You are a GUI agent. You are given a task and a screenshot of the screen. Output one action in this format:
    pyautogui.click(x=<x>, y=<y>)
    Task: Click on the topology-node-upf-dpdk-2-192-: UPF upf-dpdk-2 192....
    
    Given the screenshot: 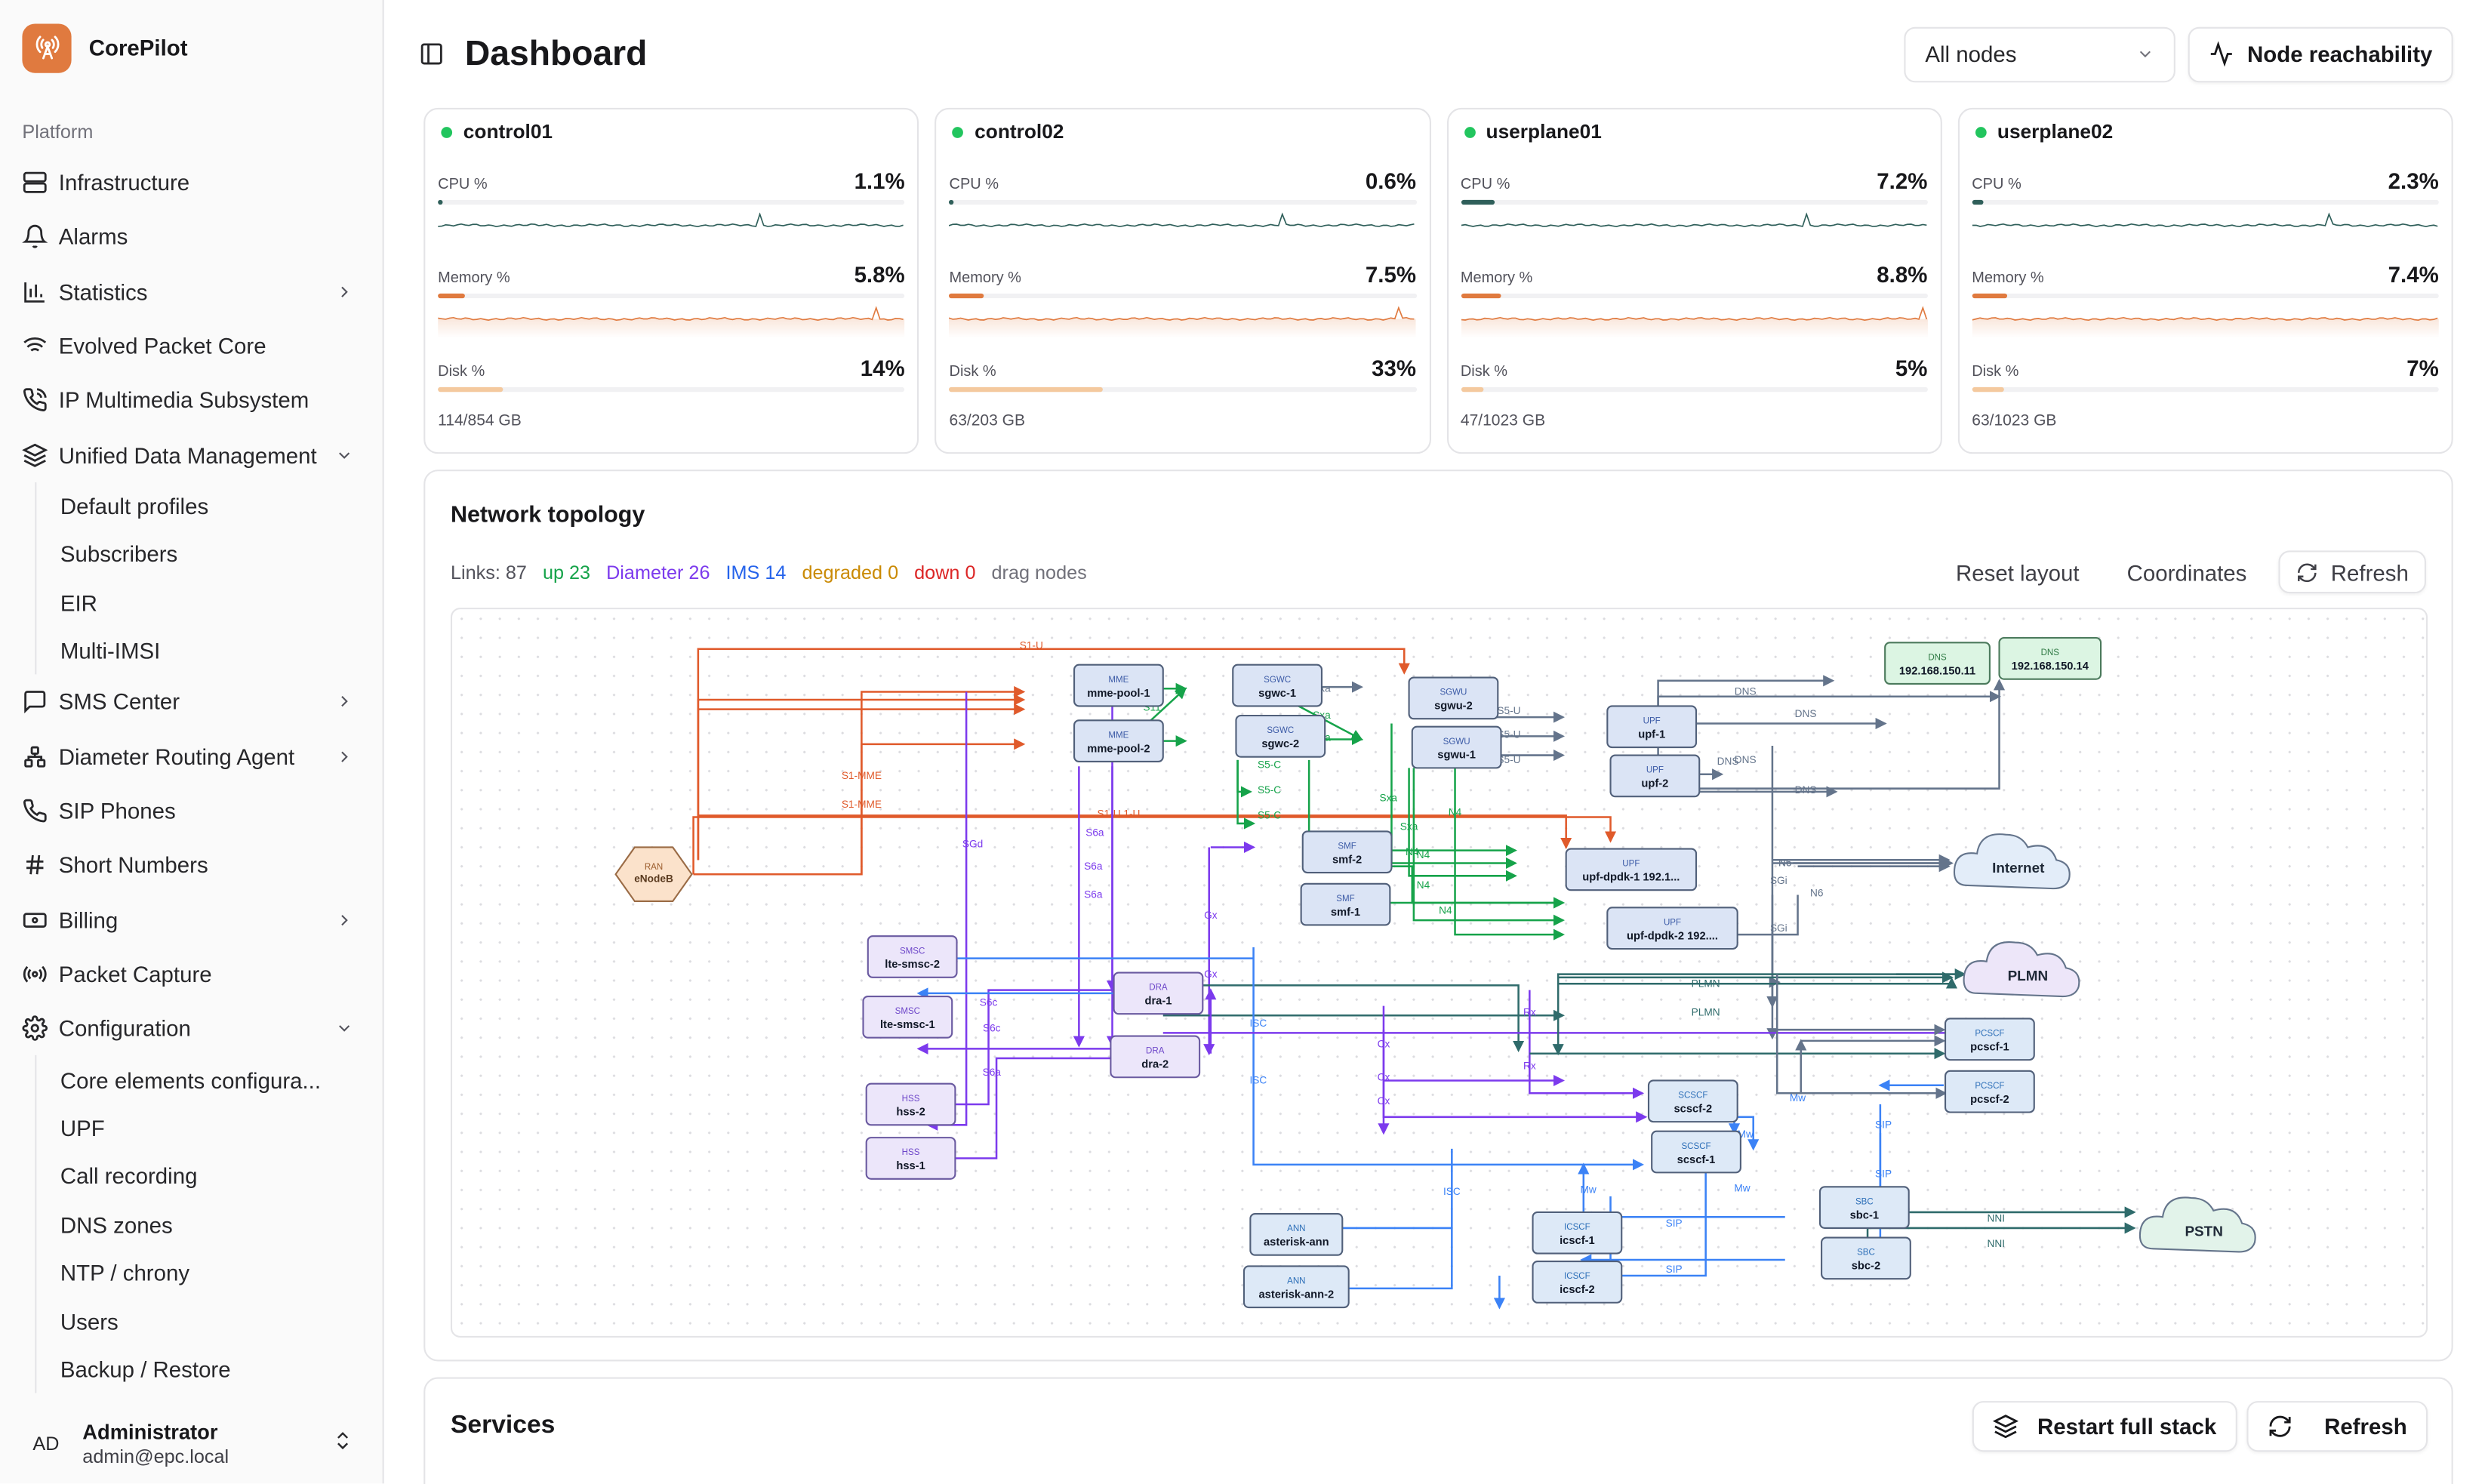 What is the action you would take?
    pyautogui.click(x=1672, y=928)
    